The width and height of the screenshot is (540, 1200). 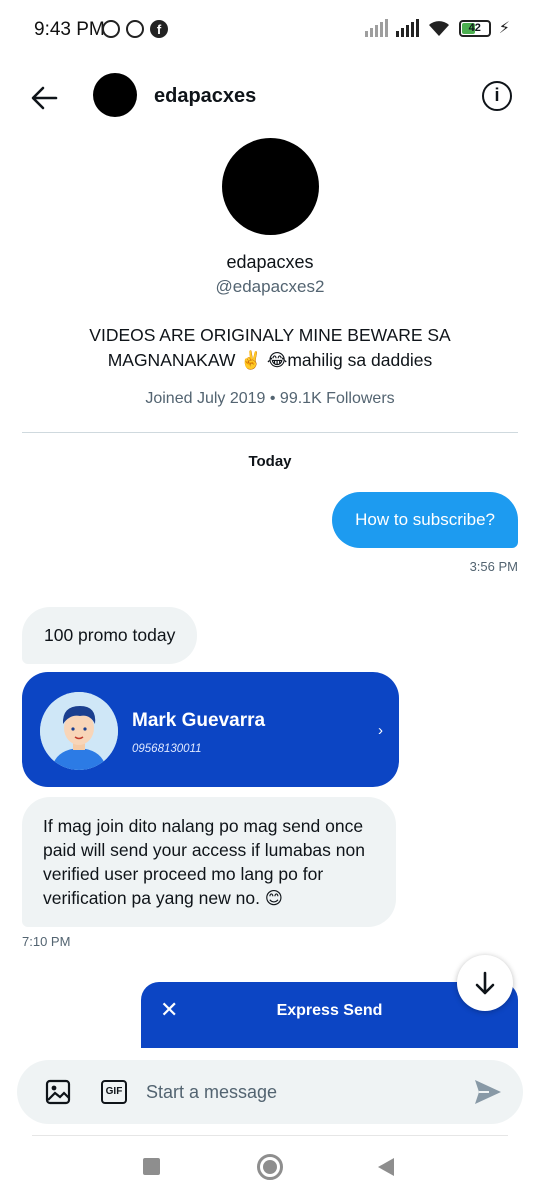 What do you see at coordinates (270, 97) in the screenshot?
I see `conversation-header: edapacxes i` at bounding box center [270, 97].